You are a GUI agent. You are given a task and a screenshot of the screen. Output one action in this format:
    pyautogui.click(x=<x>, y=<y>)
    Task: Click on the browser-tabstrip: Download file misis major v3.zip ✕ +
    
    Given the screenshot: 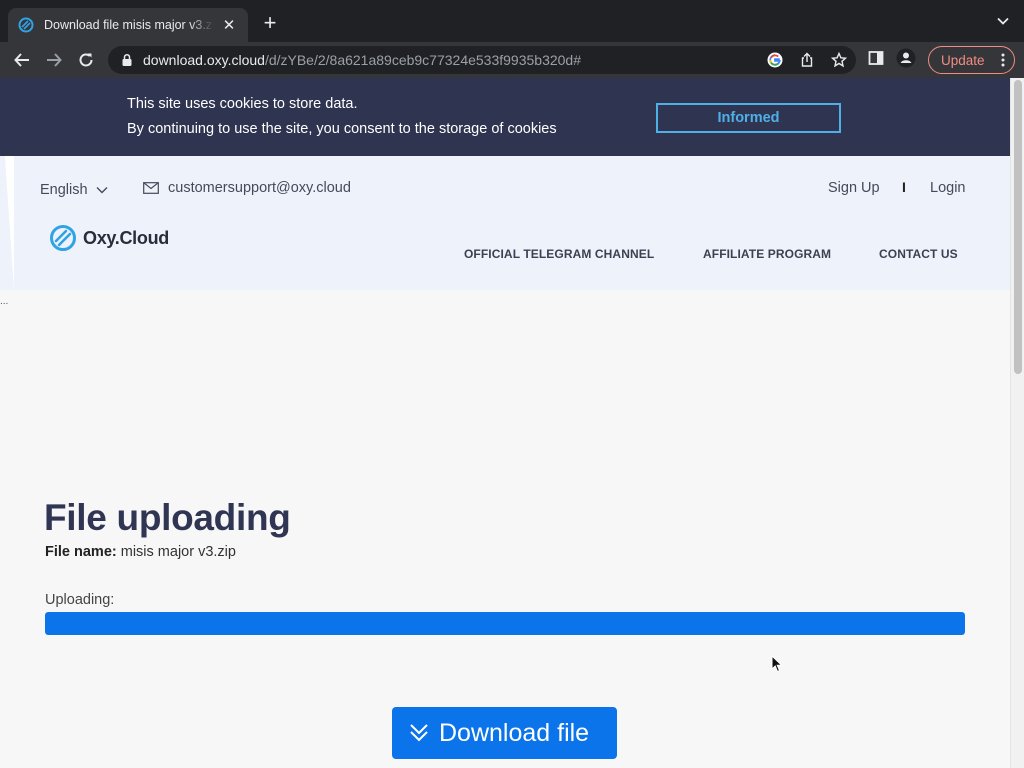 What is the action you would take?
    pyautogui.click(x=512, y=21)
    